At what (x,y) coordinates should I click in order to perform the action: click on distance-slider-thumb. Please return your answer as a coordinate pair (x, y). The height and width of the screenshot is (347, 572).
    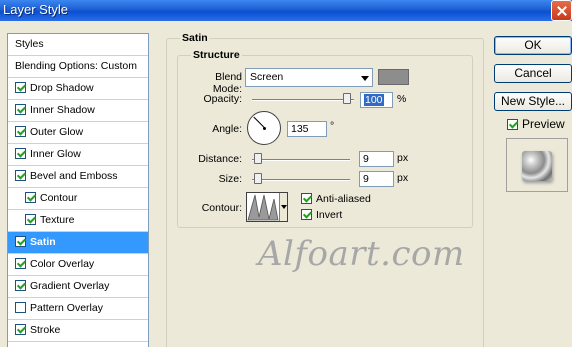
    Looking at the image, I should click on (258, 158).